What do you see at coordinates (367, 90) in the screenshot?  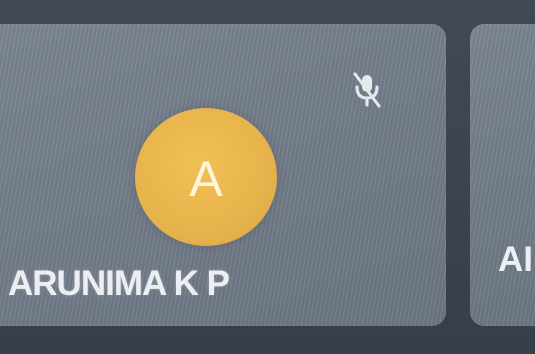 I see `mic-off-icon` at bounding box center [367, 90].